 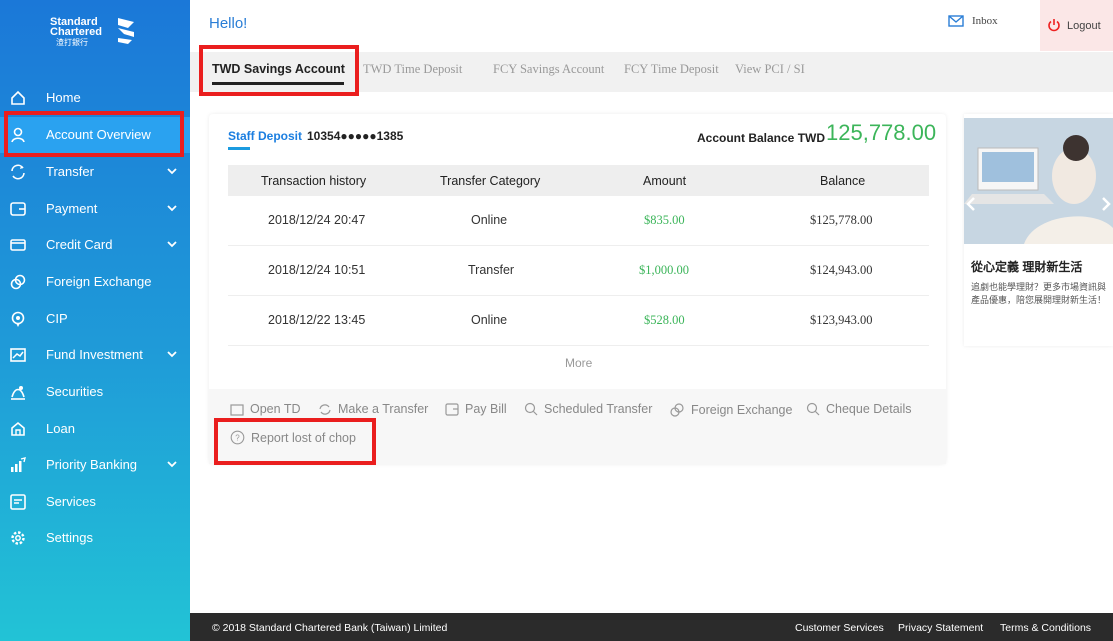 I want to click on sidebar-item-label: Transfer, so click(x=70, y=171).